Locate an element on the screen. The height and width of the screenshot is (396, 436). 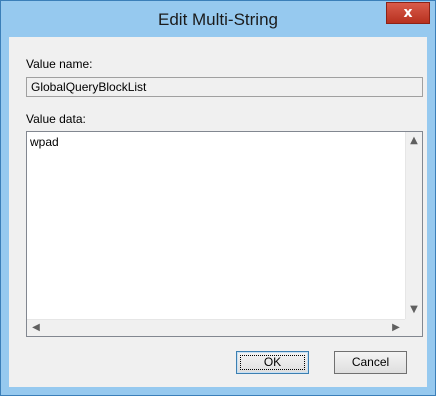
close-button: x is located at coordinates (408, 13).